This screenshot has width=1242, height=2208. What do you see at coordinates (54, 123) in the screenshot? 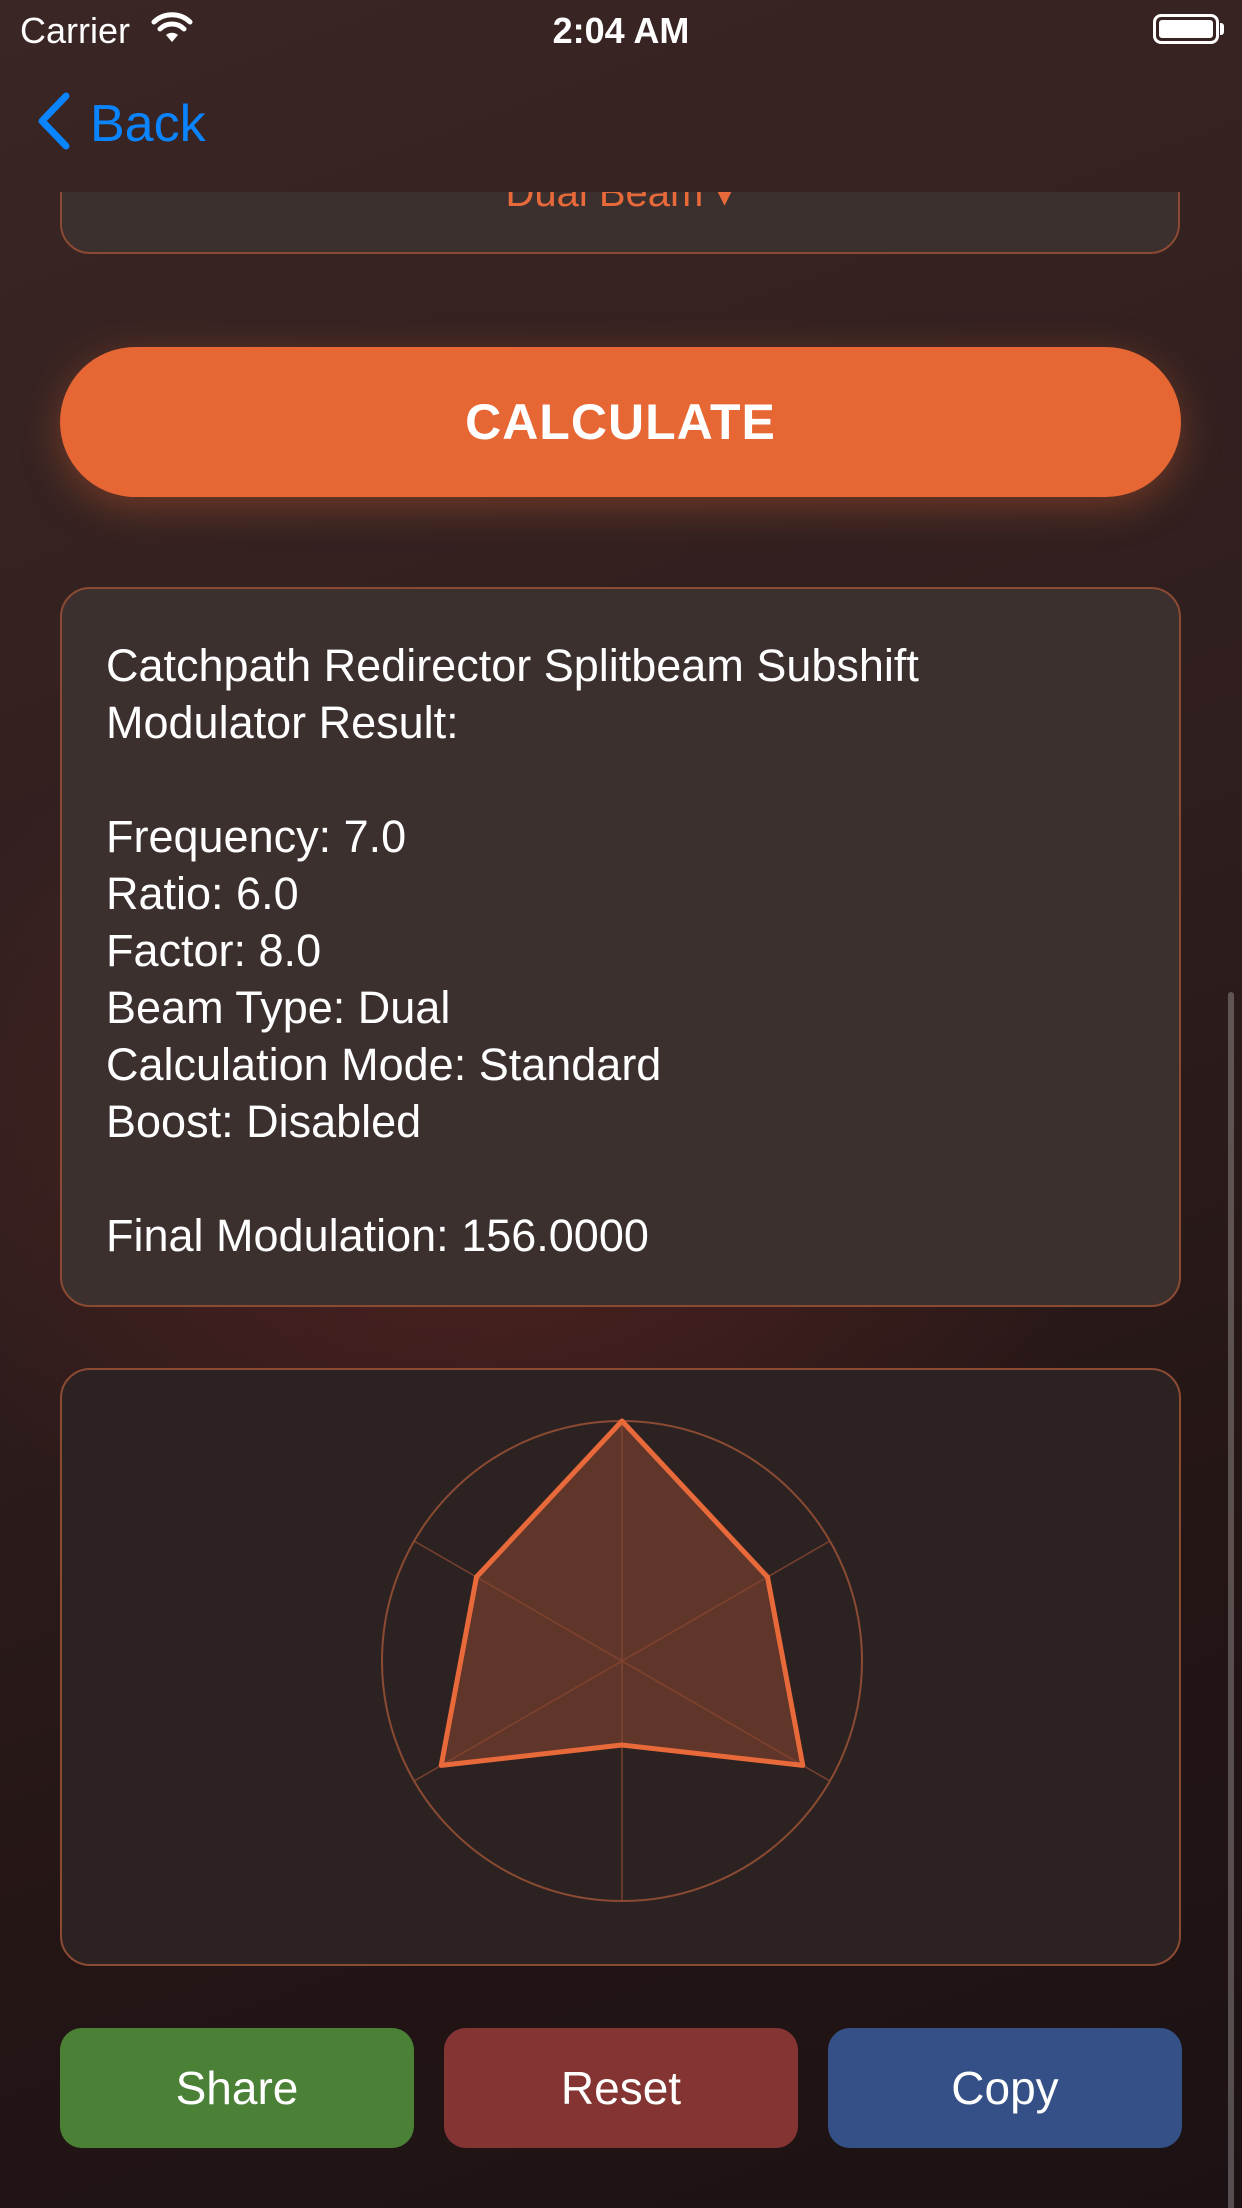
I see `chevron-left-icon` at bounding box center [54, 123].